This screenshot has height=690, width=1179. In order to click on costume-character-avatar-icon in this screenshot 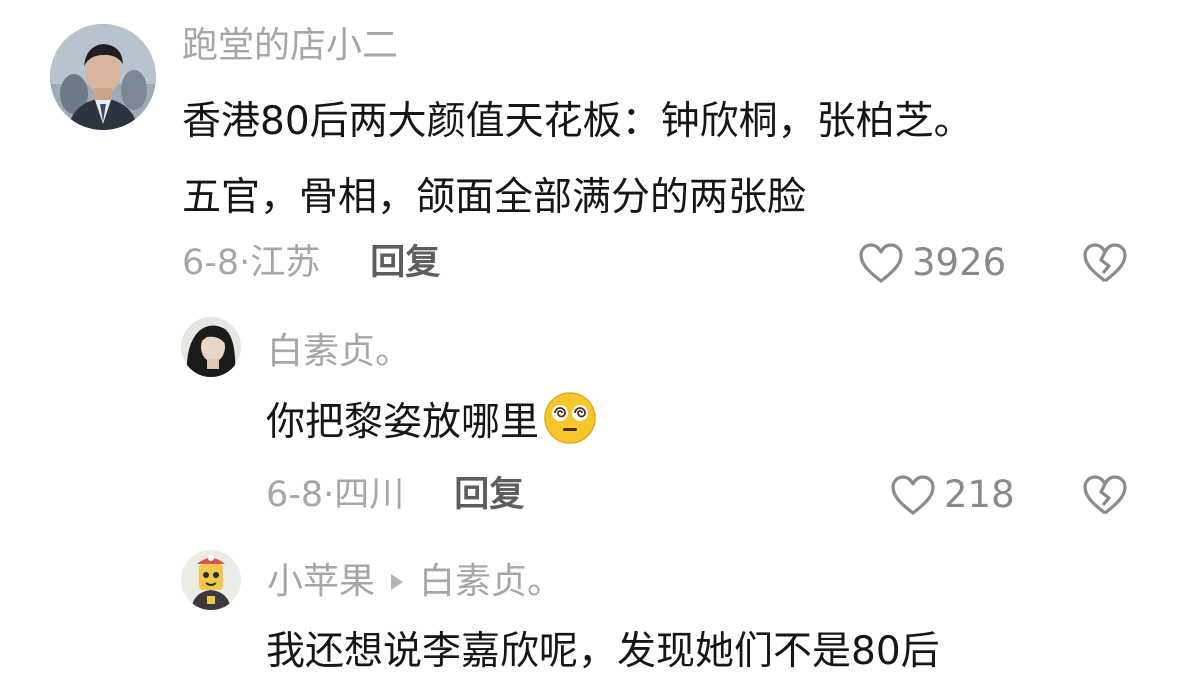, I will do `click(211, 580)`.